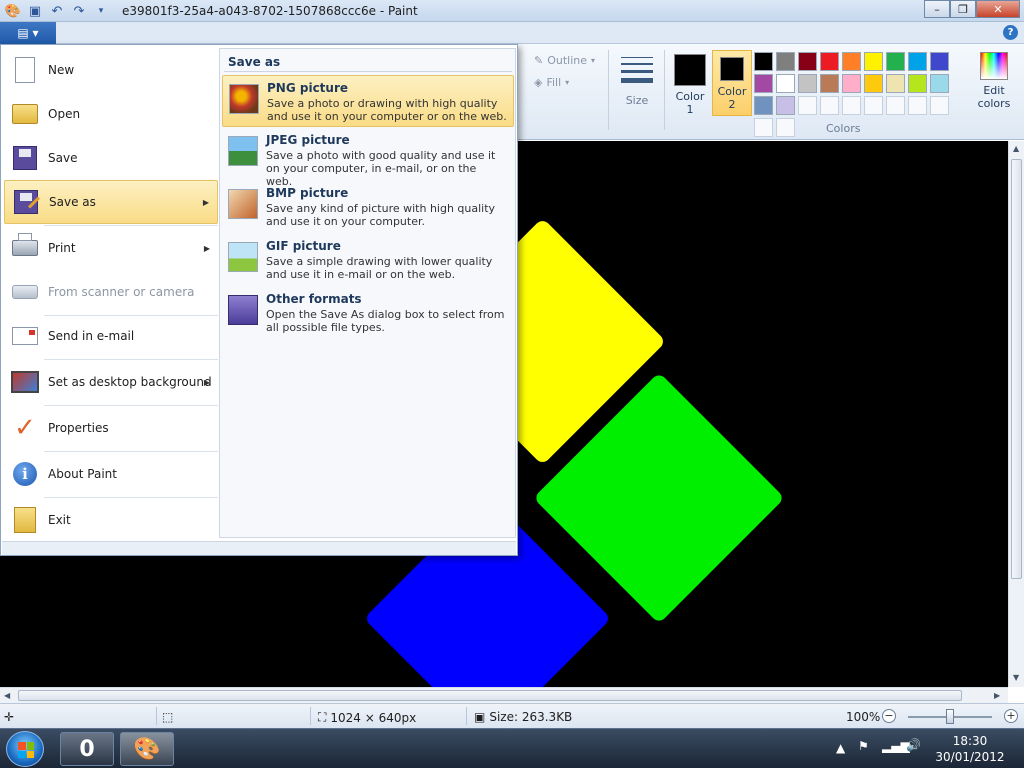  I want to click on scroll-right-icon: ▶, so click(997, 695).